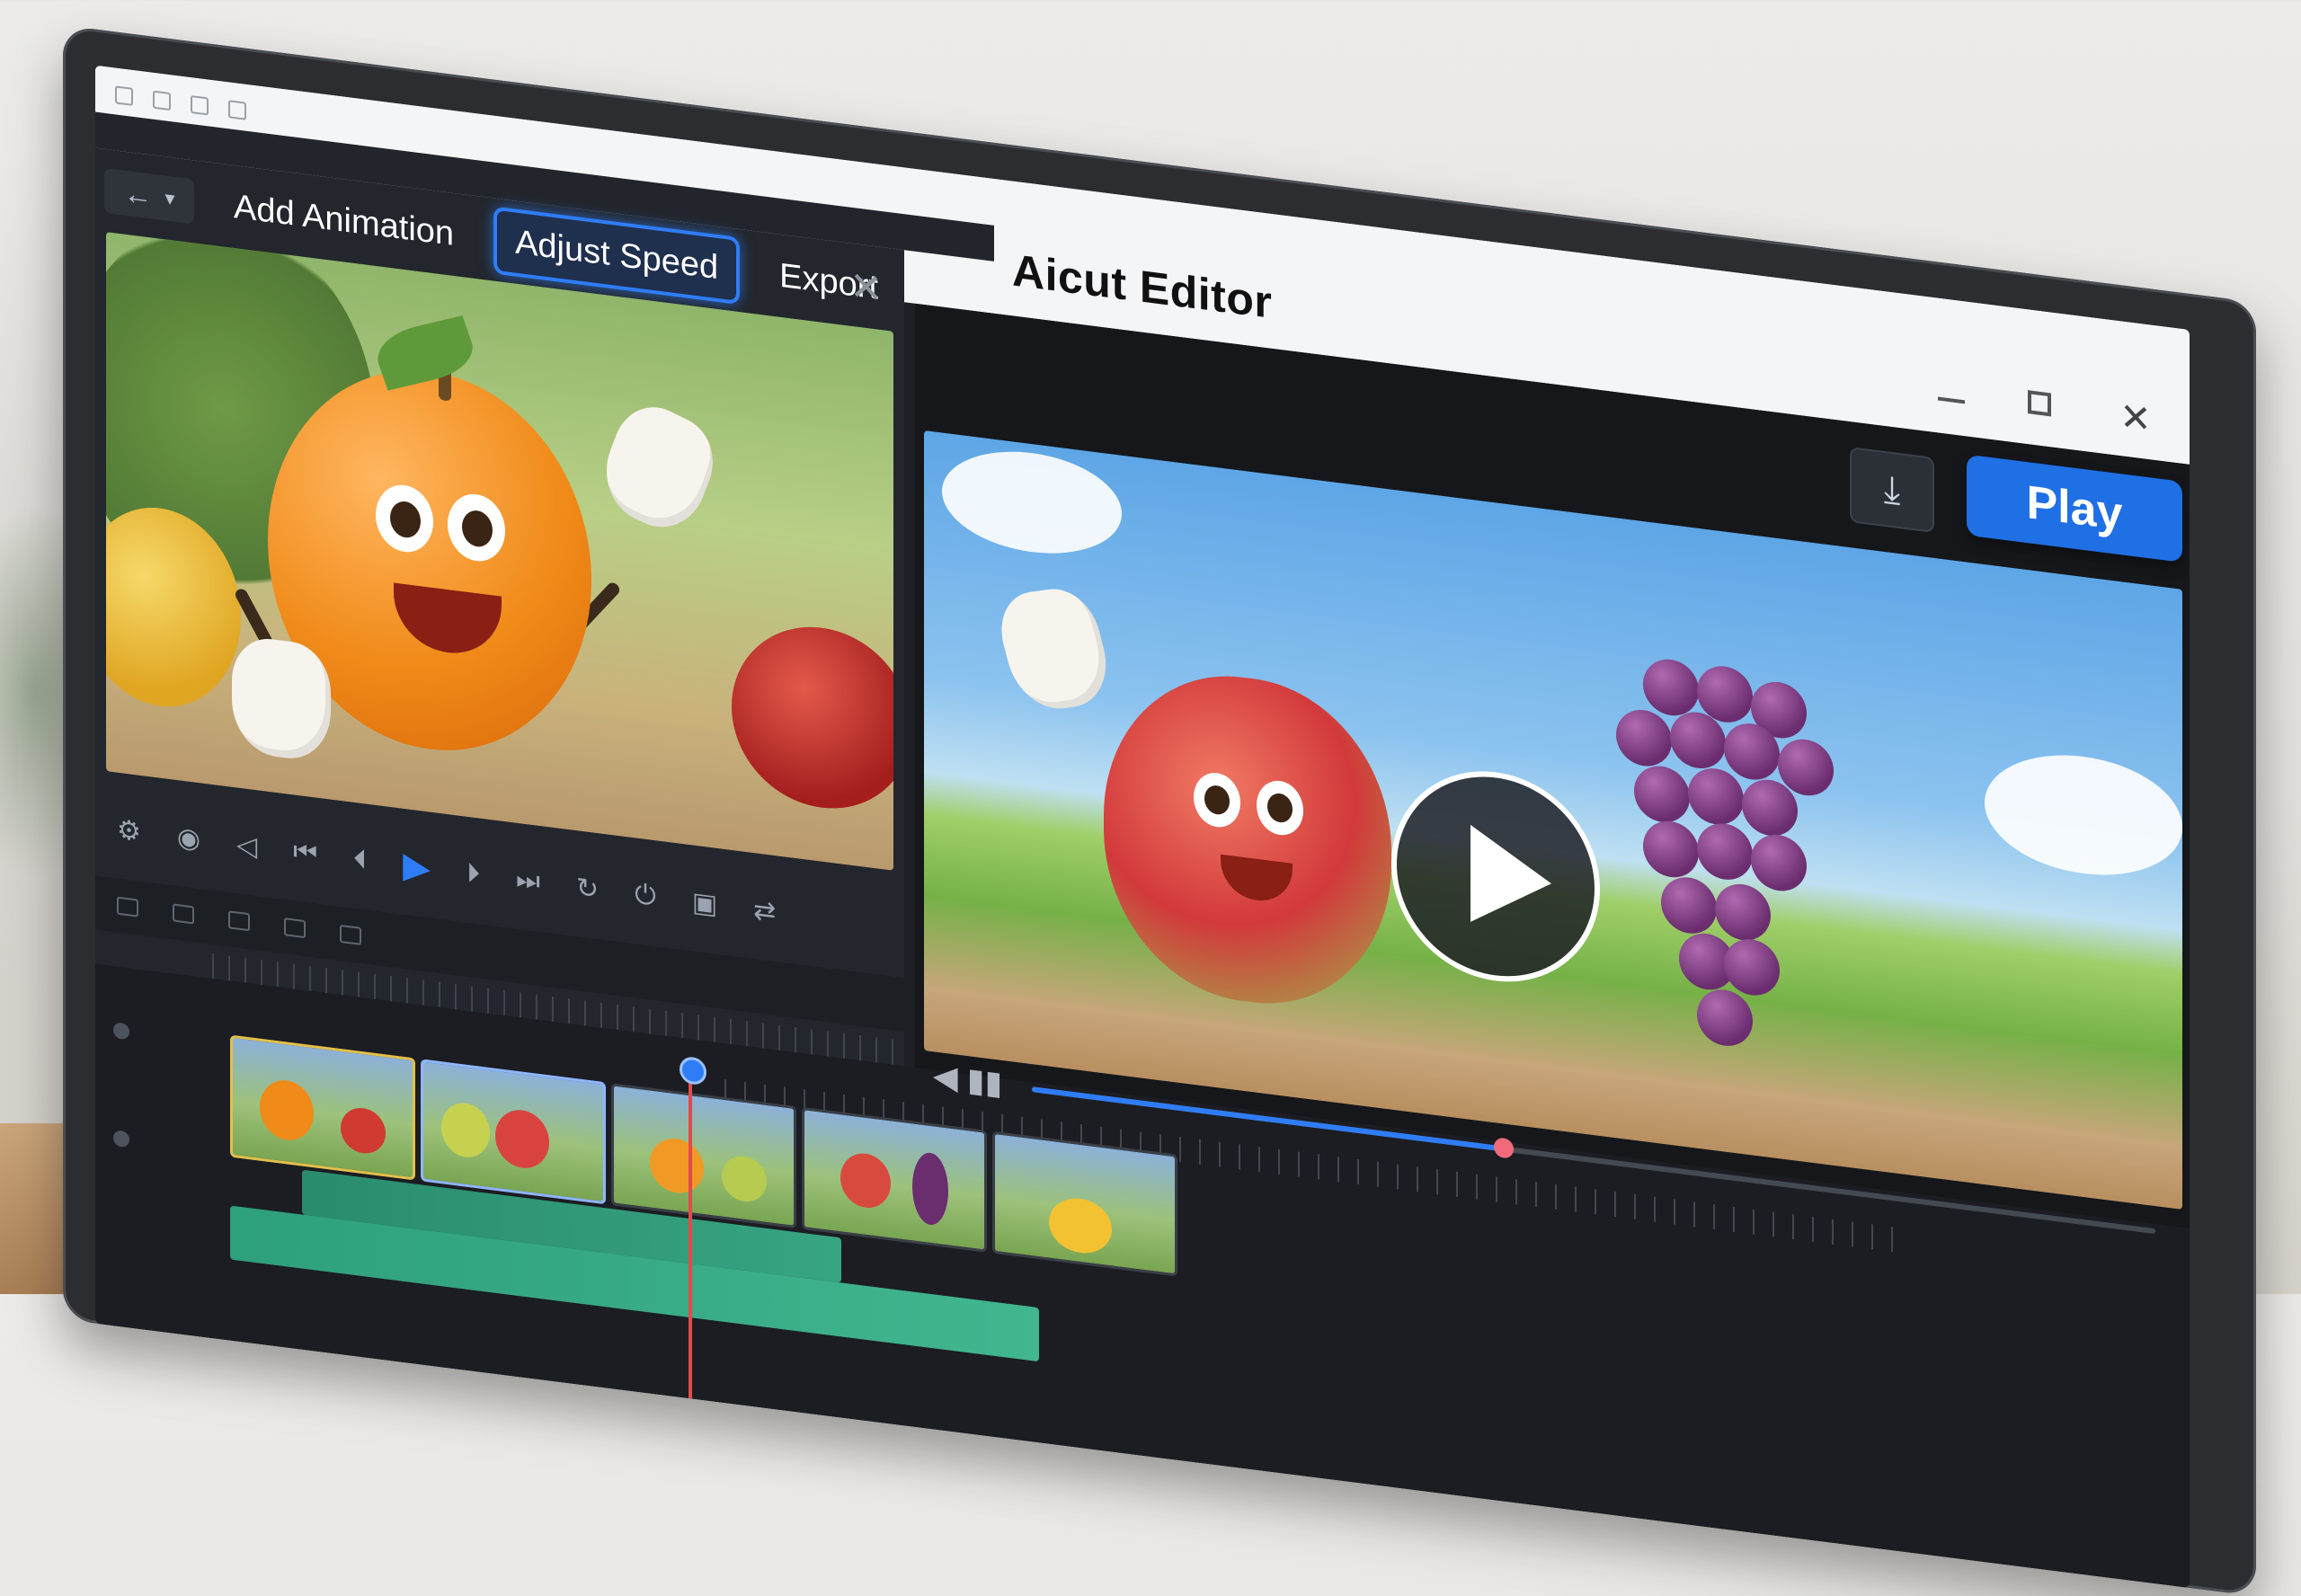 This screenshot has height=1596, width=2301. I want to click on quick-access-icons, so click(180, 102).